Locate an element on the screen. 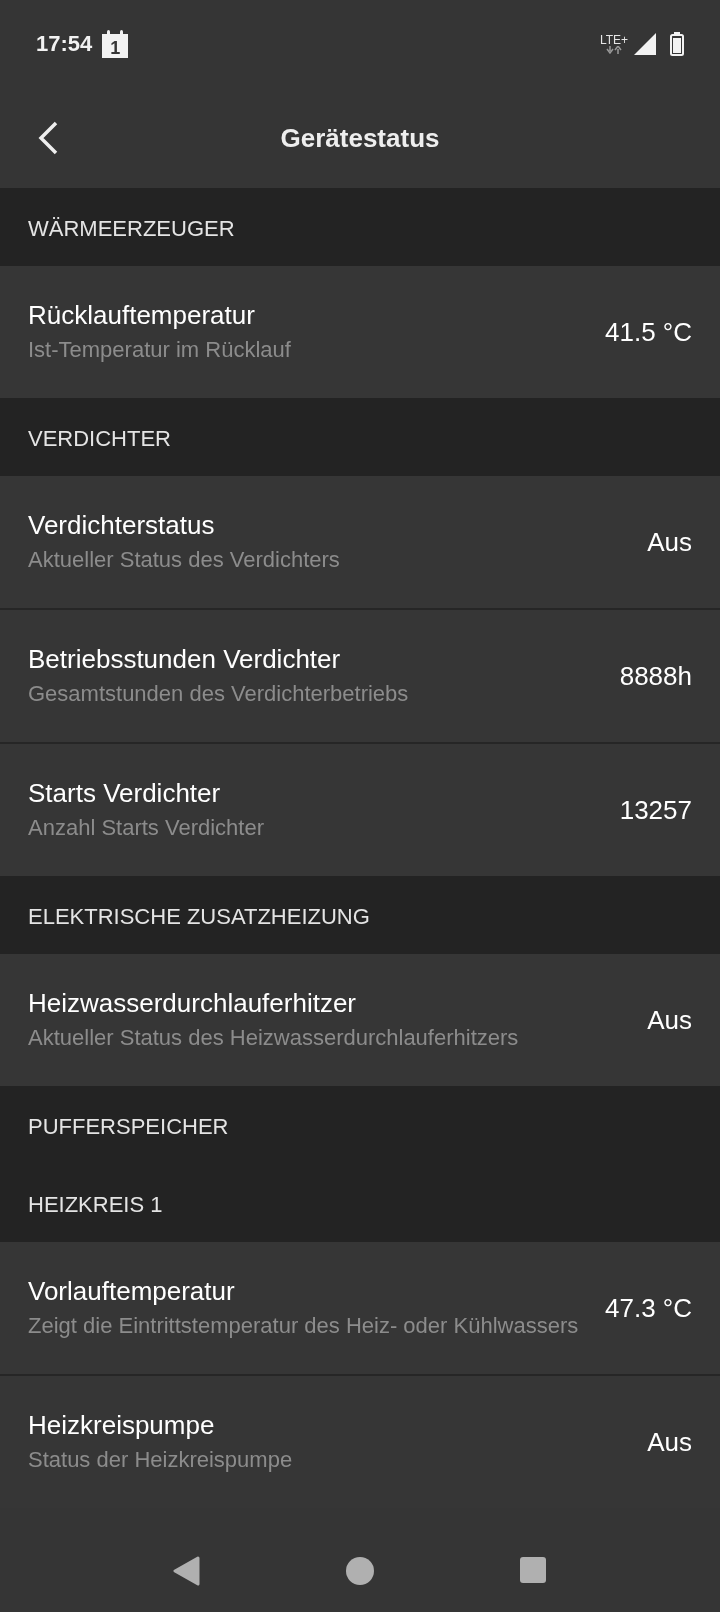 The image size is (720, 1612). row-title: Vorlauftemperatur is located at coordinates (132, 1291).